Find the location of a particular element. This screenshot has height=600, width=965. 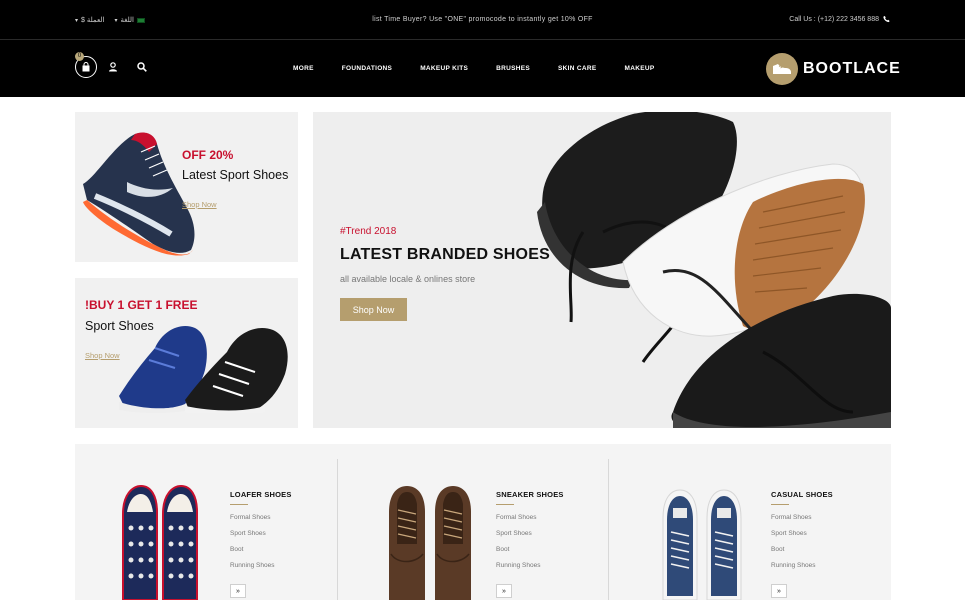

sport-shoes-pair-image is located at coordinates (203, 369).